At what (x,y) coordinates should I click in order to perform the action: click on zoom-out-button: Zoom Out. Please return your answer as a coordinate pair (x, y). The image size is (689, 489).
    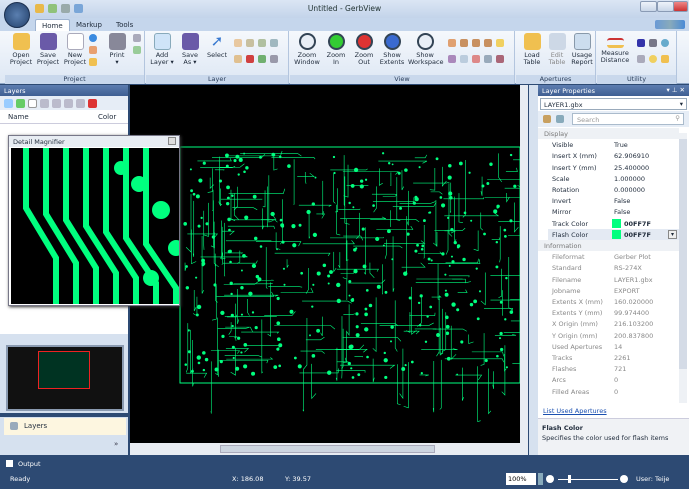
    Looking at the image, I should click on (364, 49).